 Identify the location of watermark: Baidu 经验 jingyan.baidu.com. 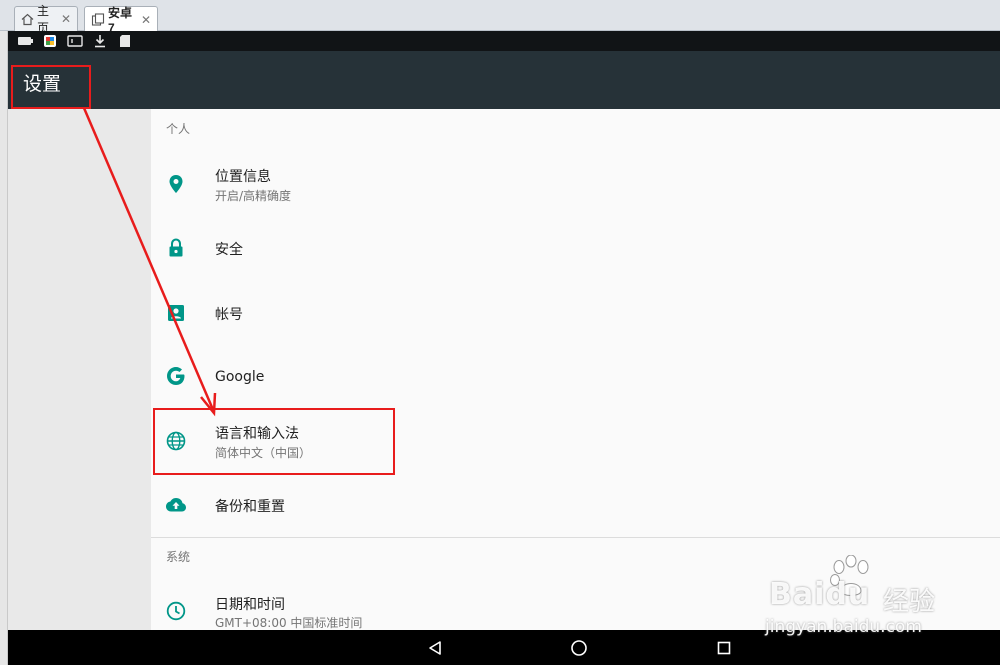
(865, 600).